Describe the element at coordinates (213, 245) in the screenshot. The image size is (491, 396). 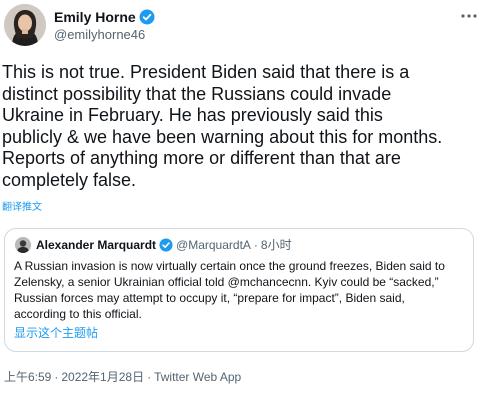
I see `quoted-author-handle: @MarquardtA` at that location.